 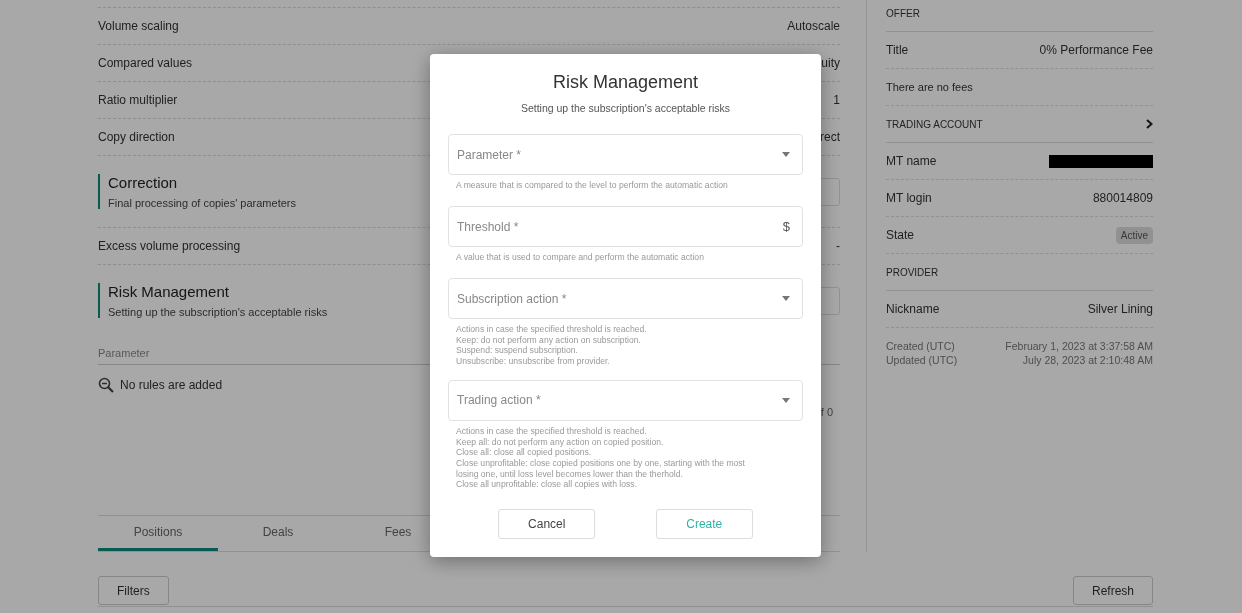 What do you see at coordinates (786, 226) in the screenshot?
I see `currency-suffix: $` at bounding box center [786, 226].